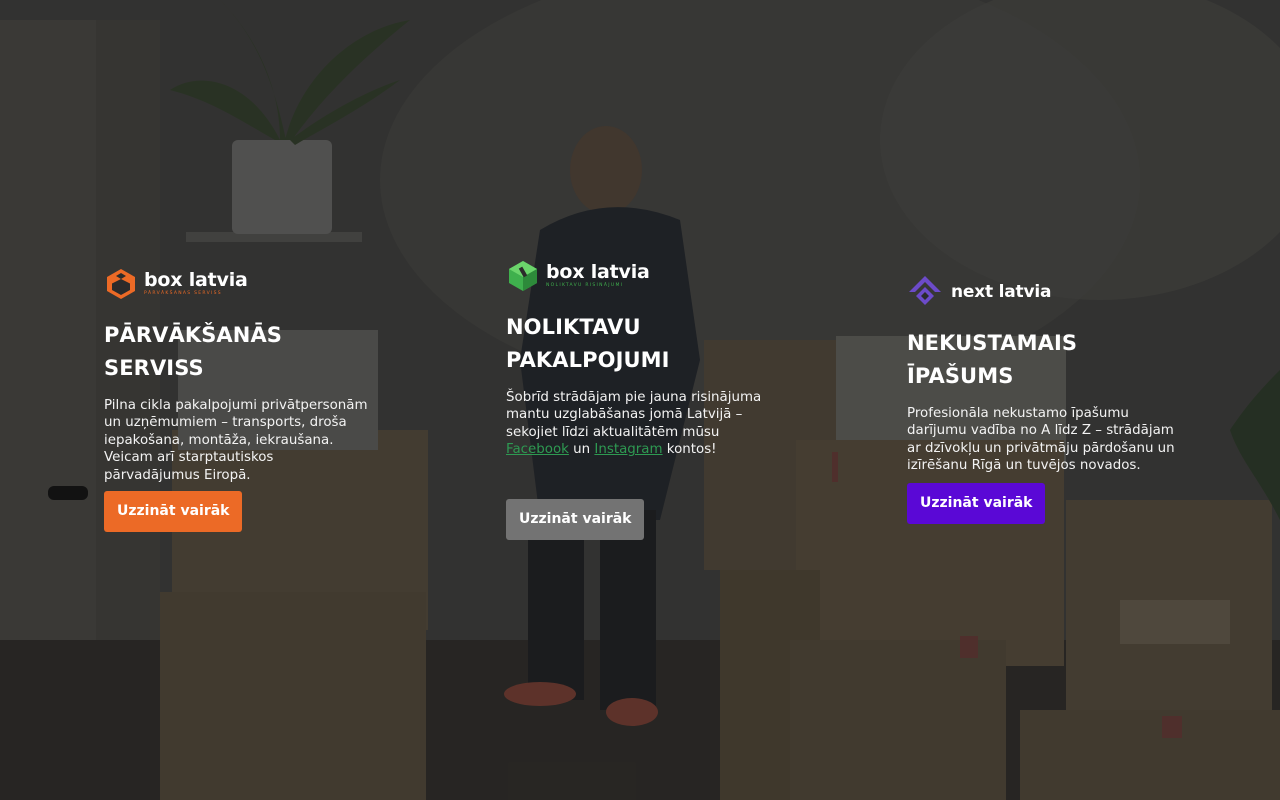 The width and height of the screenshot is (1280, 800). I want to click on brand-logo: box latvia PĀRVĀKŠANAS SERVISS, so click(239, 284).